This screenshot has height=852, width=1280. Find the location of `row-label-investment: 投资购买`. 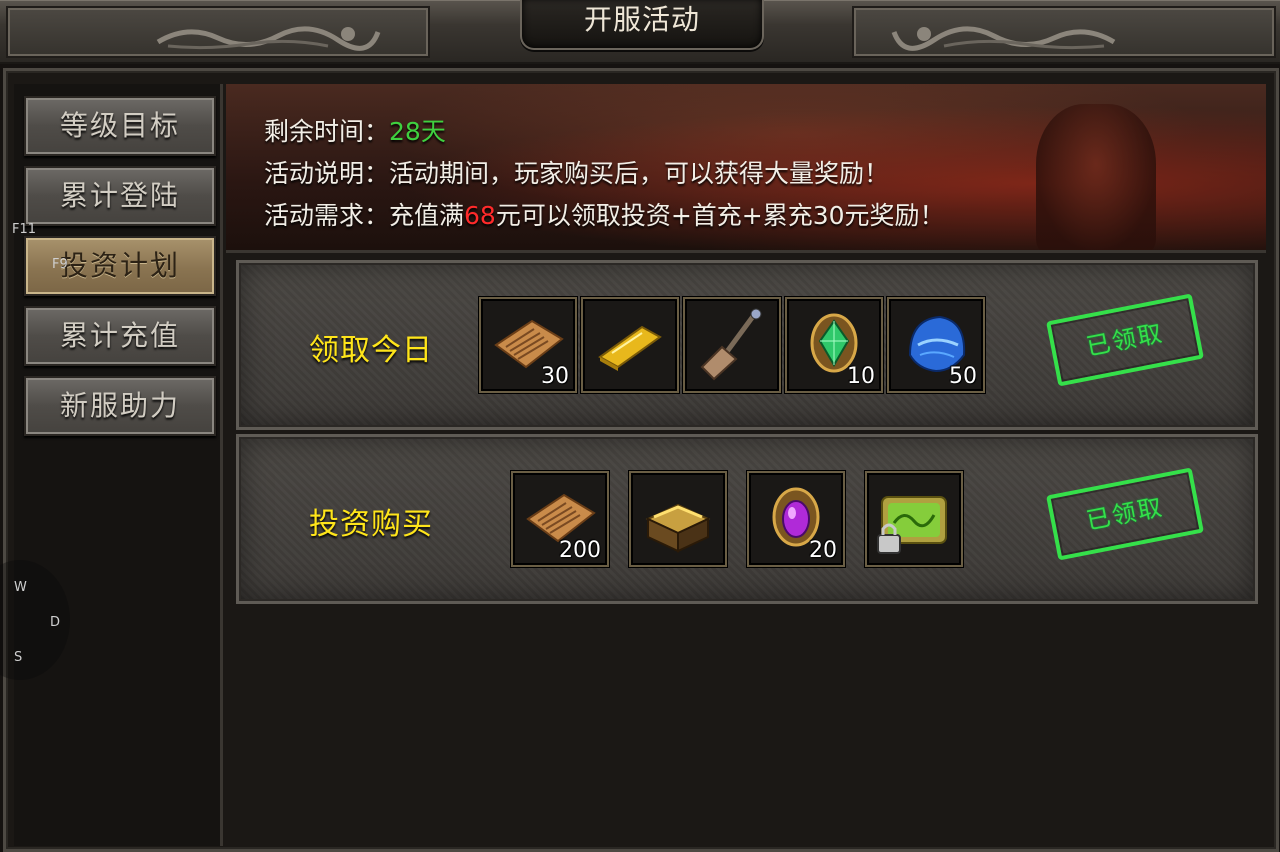

row-label-investment: 投资购买 is located at coordinates (371, 524).